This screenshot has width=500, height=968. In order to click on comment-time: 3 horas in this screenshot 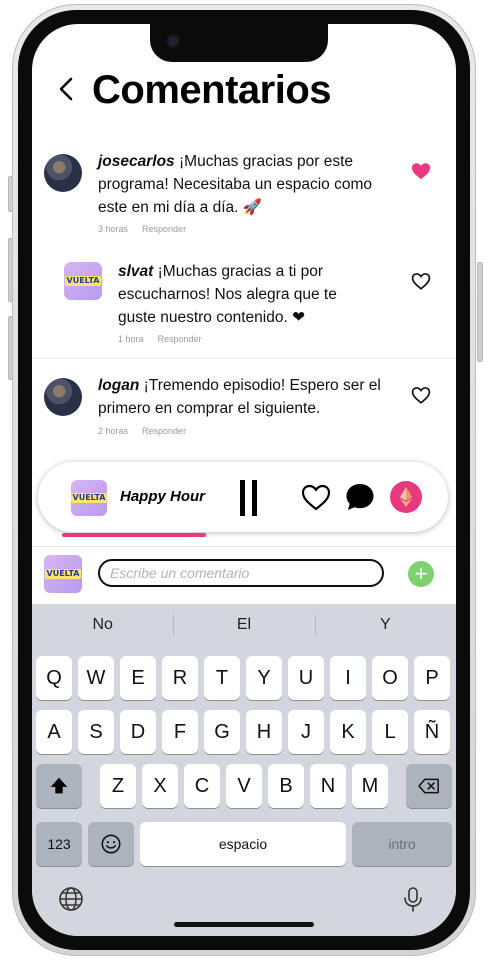, I will do `click(113, 229)`.